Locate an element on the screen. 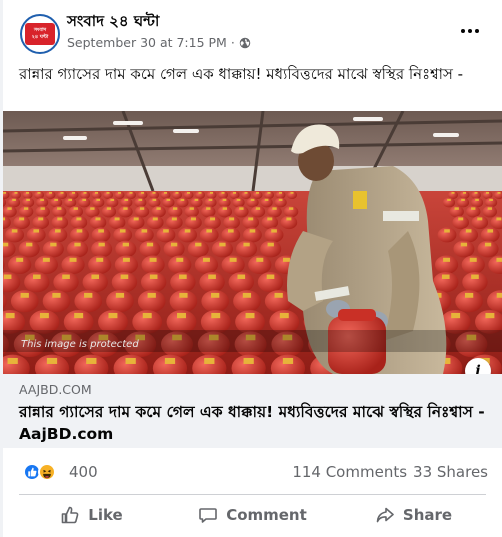 The image size is (502, 537). thumbs-up-icon is located at coordinates (70, 515).